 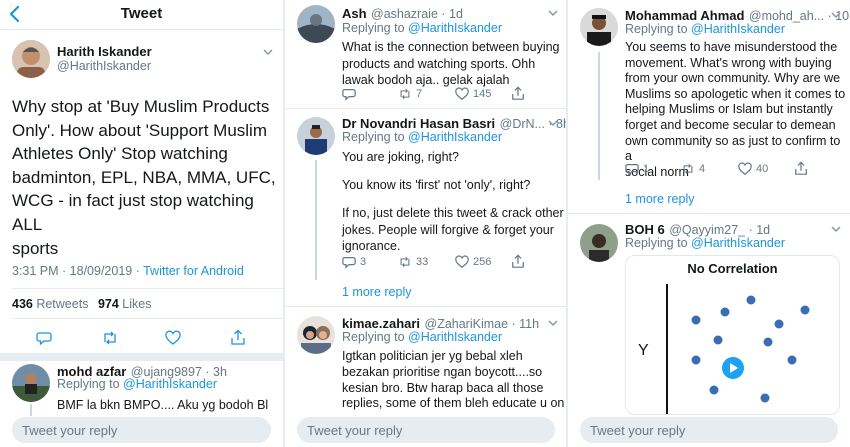 What do you see at coordinates (439, 63) in the screenshot?
I see `reply-text-line: products and watching sports. Ohh` at bounding box center [439, 63].